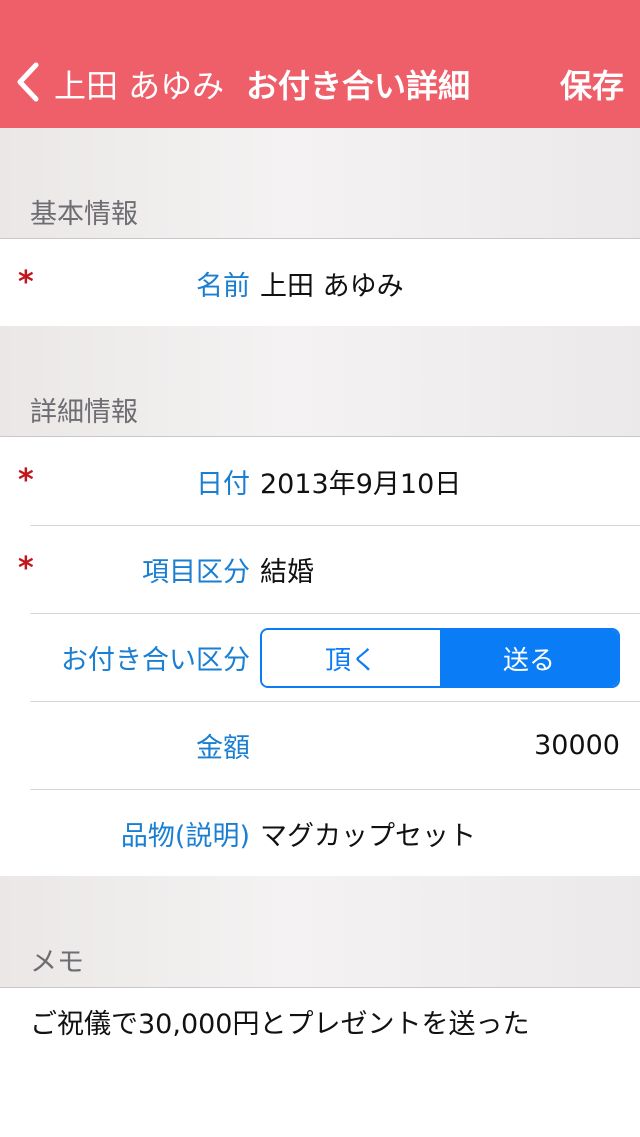 This screenshot has height=1137, width=640. Describe the element at coordinates (155, 660) in the screenshot. I see `relation-label: お付き合い区分` at that location.